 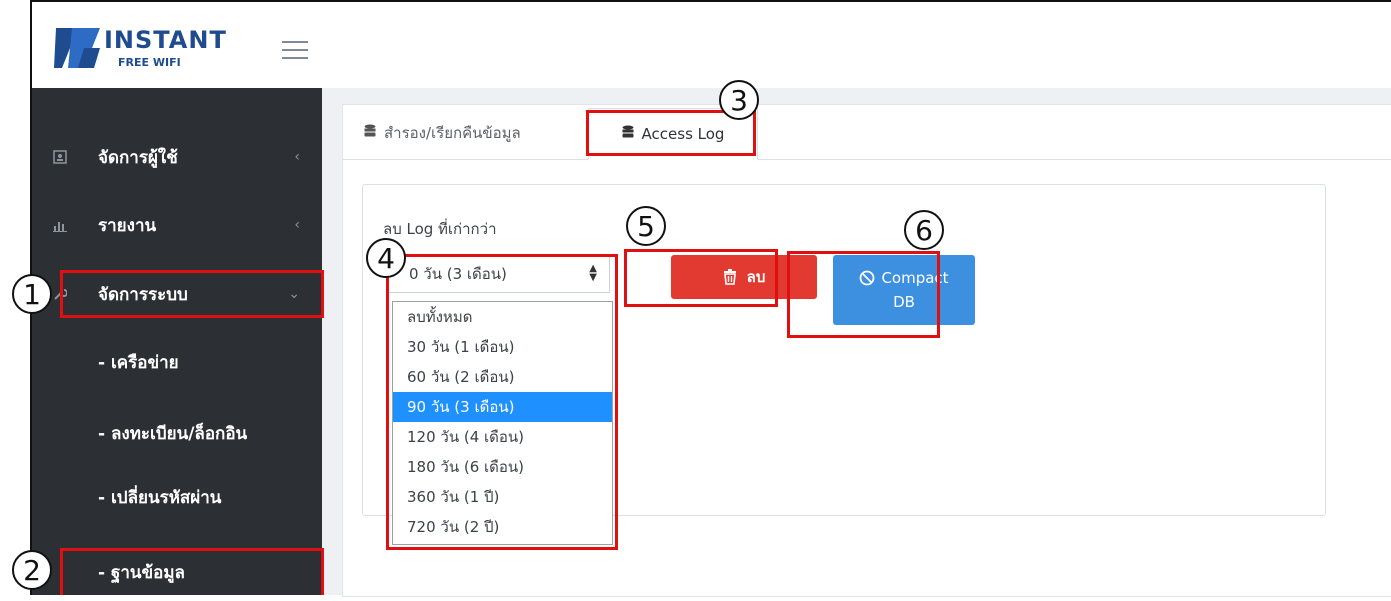 What do you see at coordinates (593, 273) in the screenshot?
I see `sort-arrows-icon: ▲ ▼` at bounding box center [593, 273].